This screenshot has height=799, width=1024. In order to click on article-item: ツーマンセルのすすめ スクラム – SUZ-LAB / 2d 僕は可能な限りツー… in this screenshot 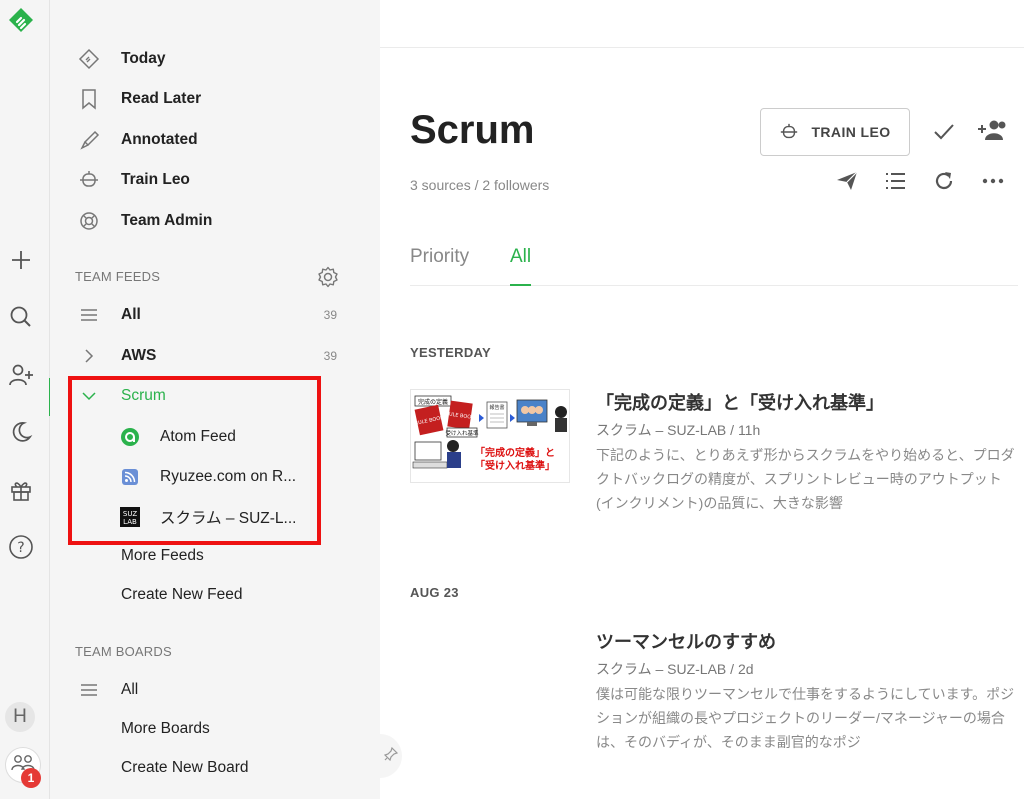, I will do `click(715, 689)`.